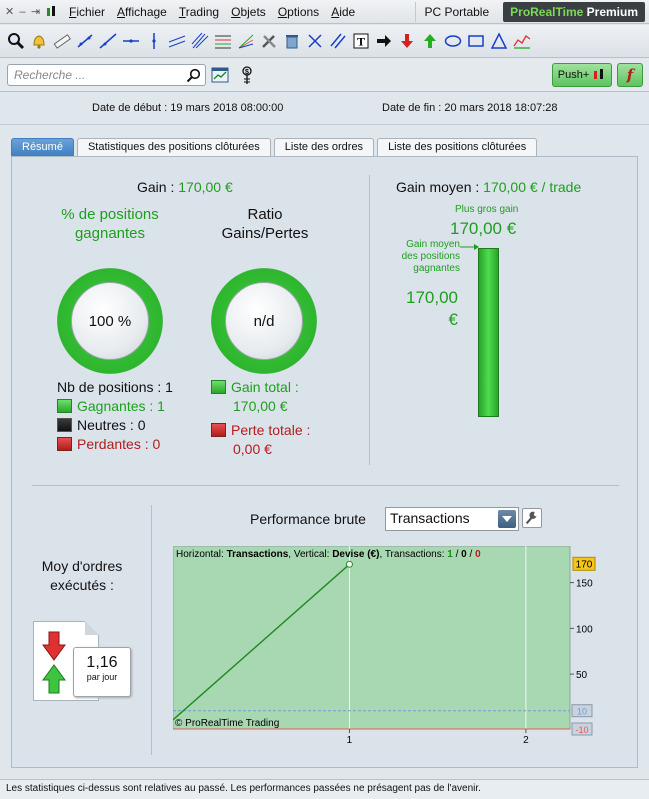 Image resolution: width=649 pixels, height=799 pixels. What do you see at coordinates (599, 74) in the screenshot?
I see `candles-icon` at bounding box center [599, 74].